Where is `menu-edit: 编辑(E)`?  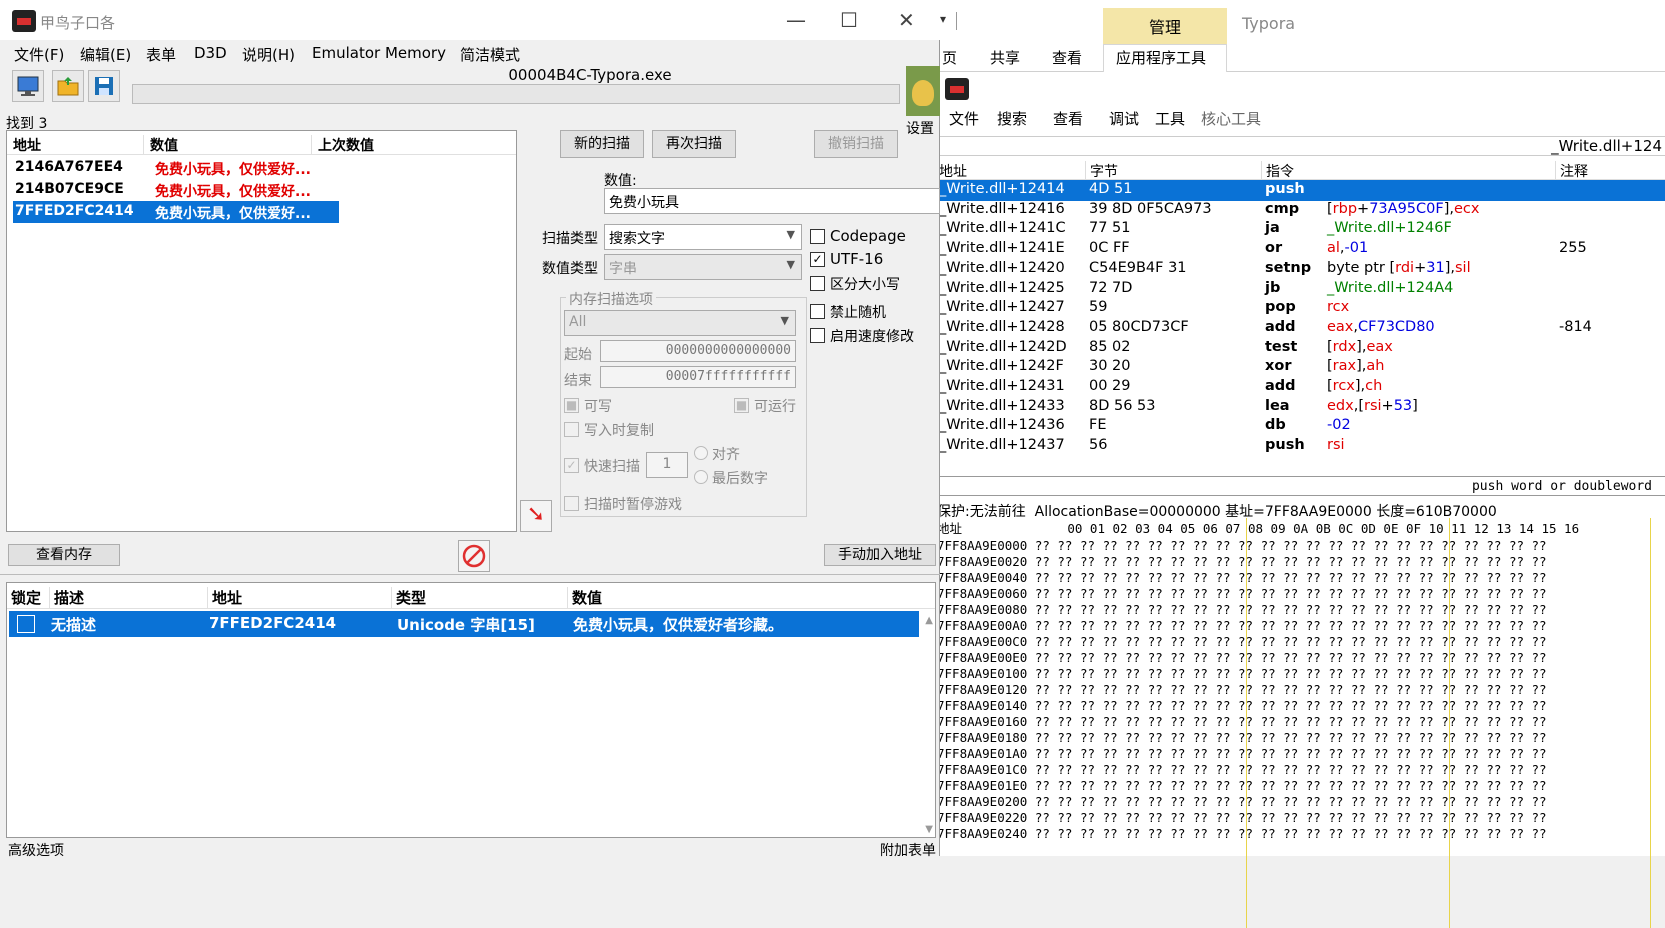
menu-edit: 编辑(E) is located at coordinates (105, 54).